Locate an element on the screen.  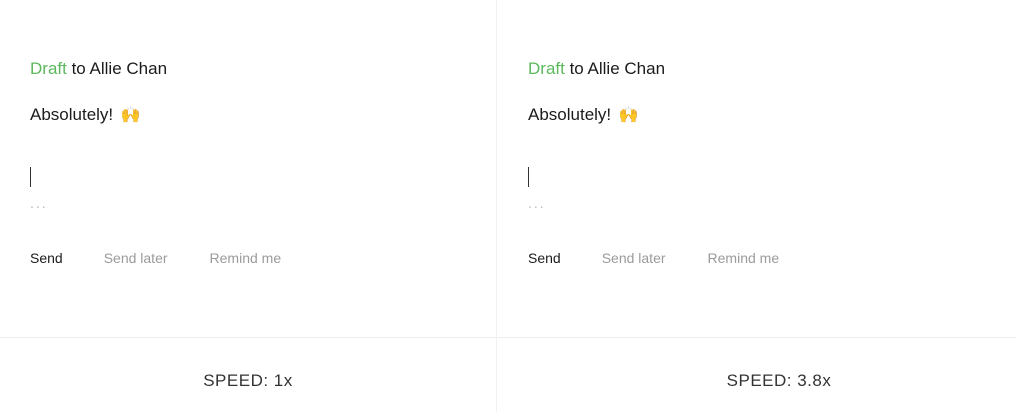
speed-label-right: SPEED: 3.8x is located at coordinates (779, 380).